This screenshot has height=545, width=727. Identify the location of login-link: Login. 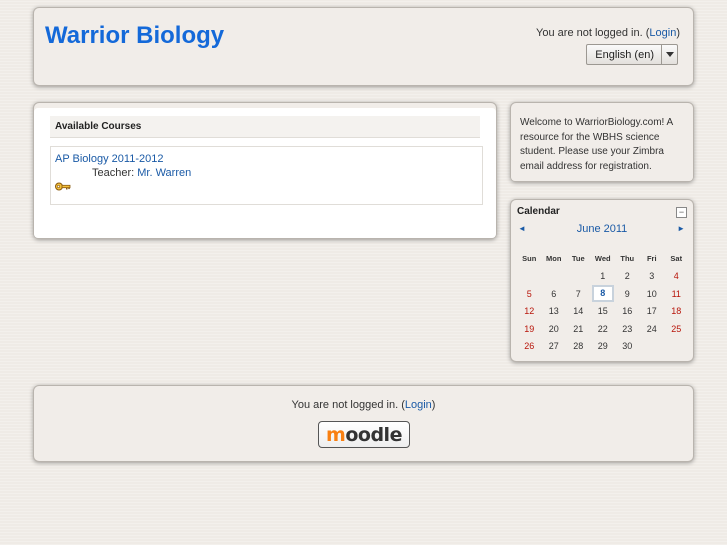
(662, 33).